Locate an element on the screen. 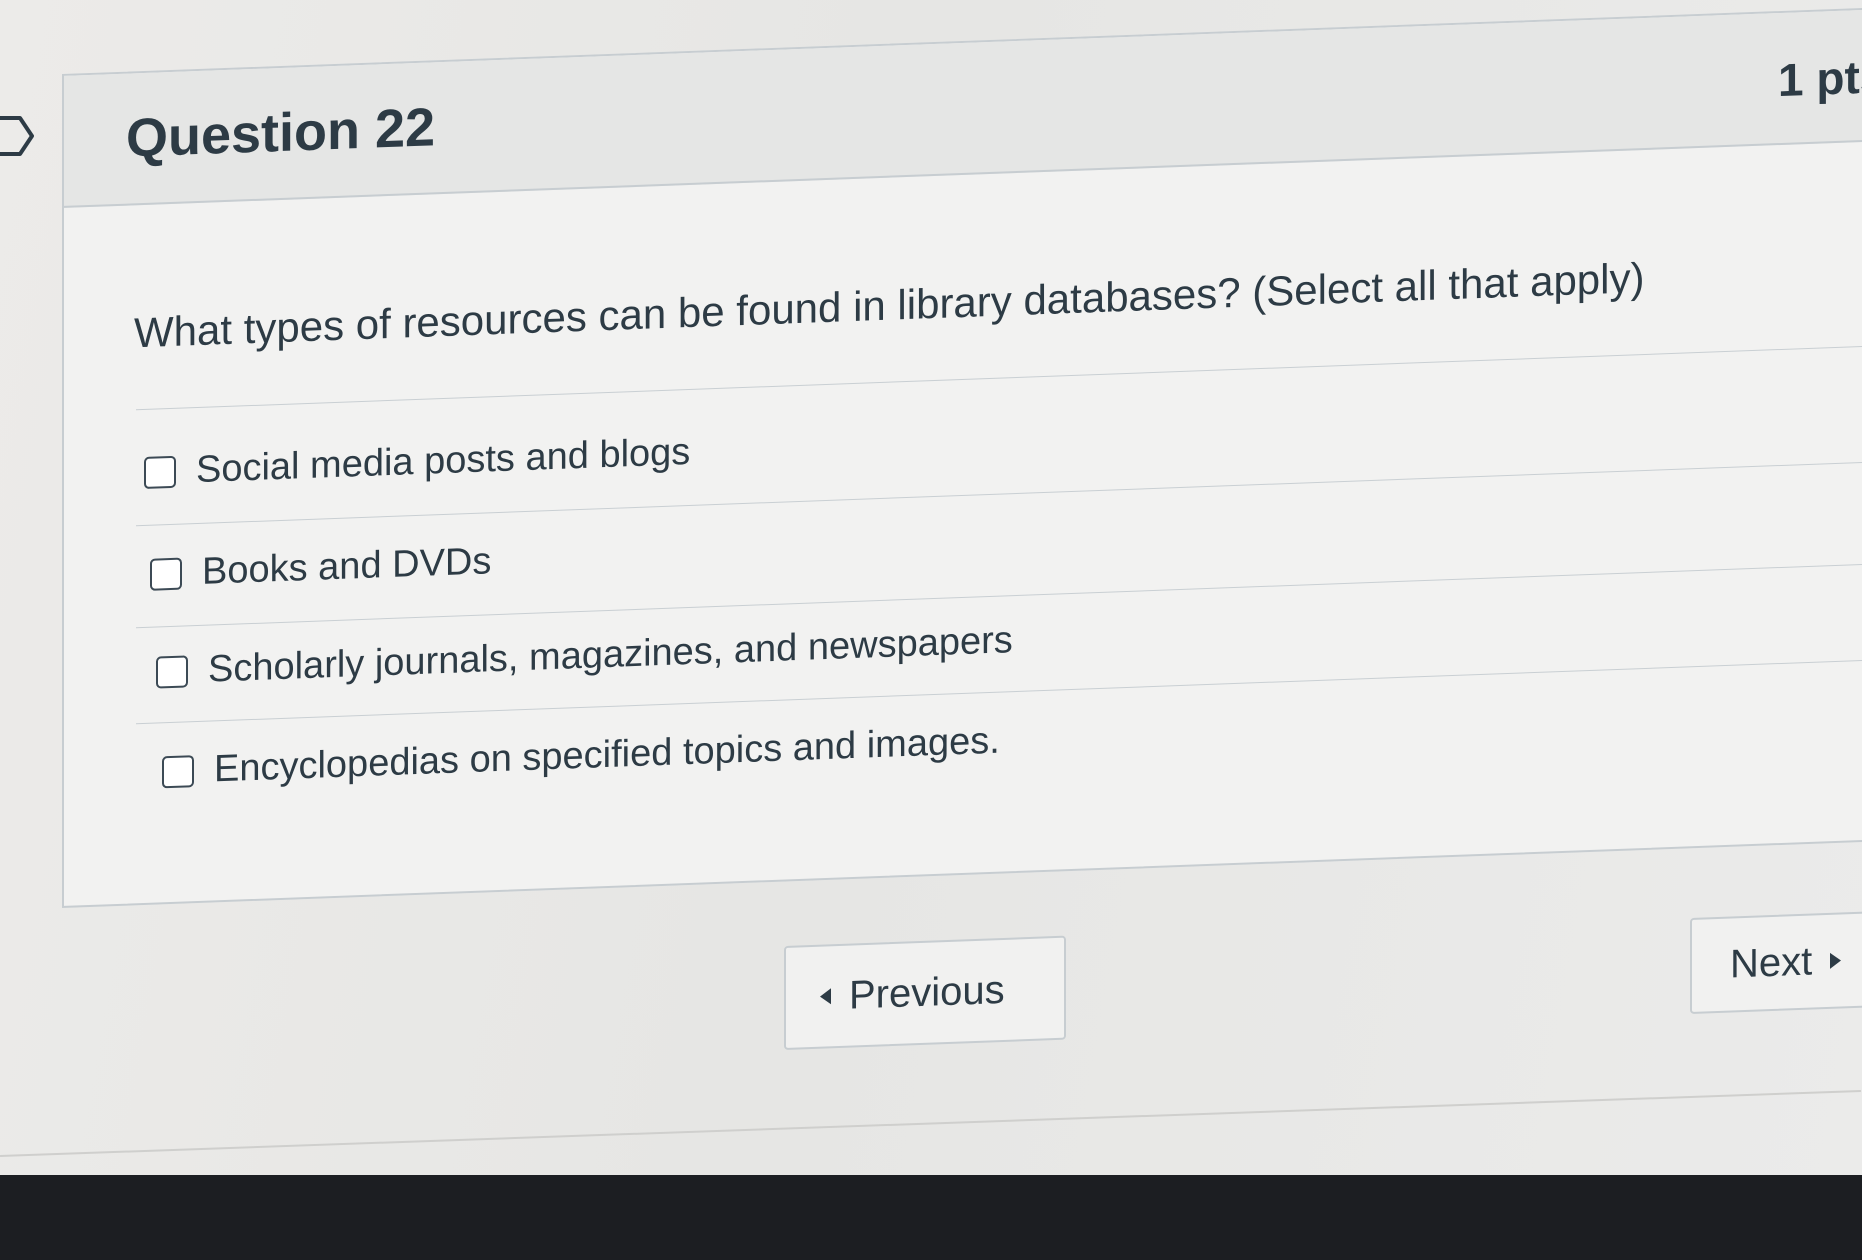 This screenshot has width=1862, height=1260. answers-divider is located at coordinates (999, 377).